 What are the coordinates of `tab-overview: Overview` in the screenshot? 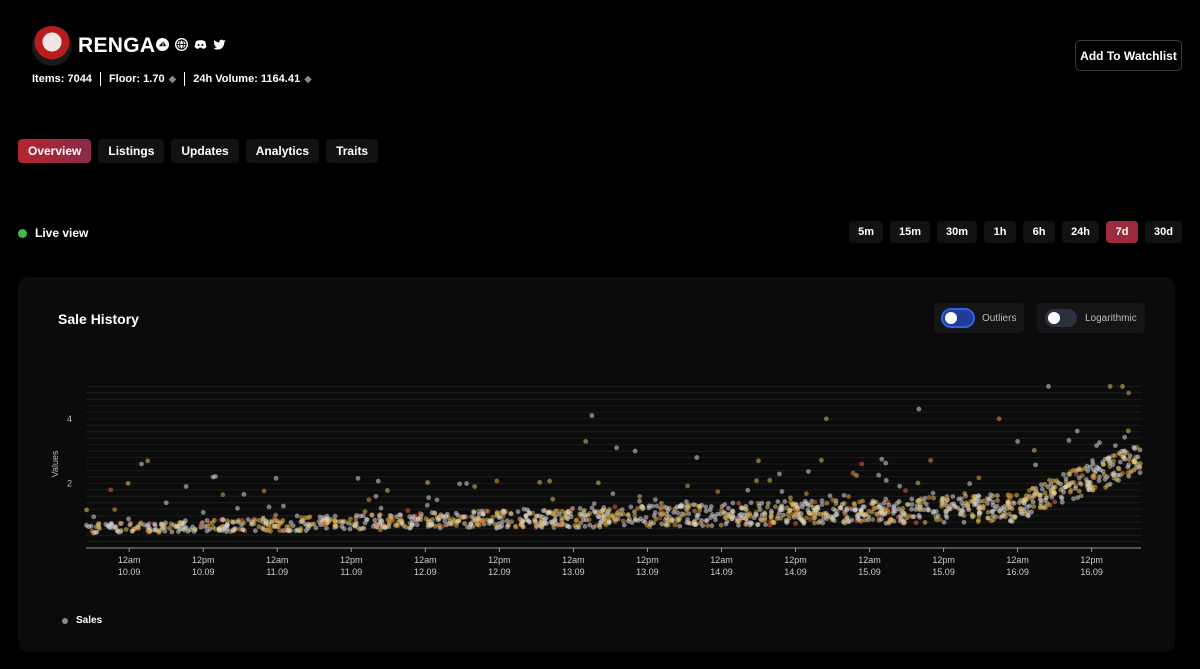 It's located at (55, 151).